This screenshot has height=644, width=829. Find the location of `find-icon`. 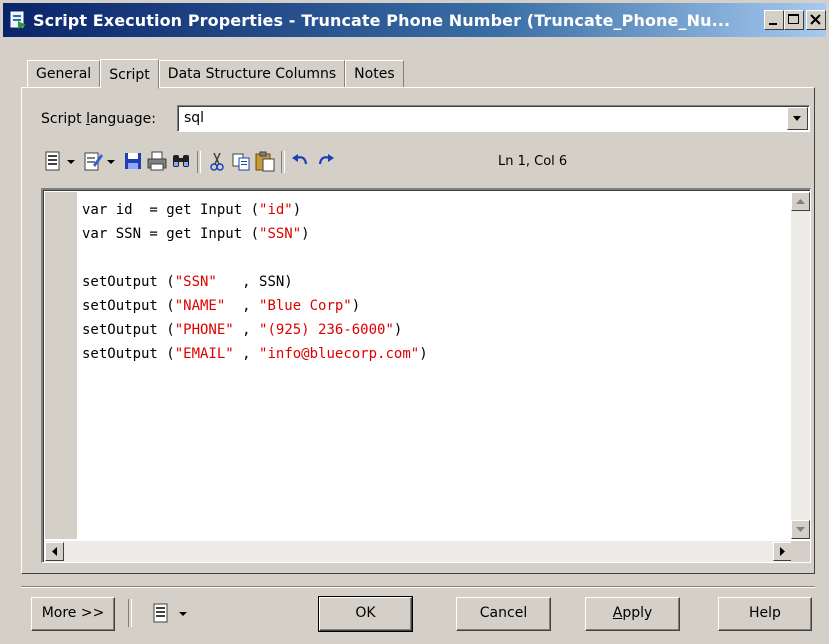

find-icon is located at coordinates (181, 161).